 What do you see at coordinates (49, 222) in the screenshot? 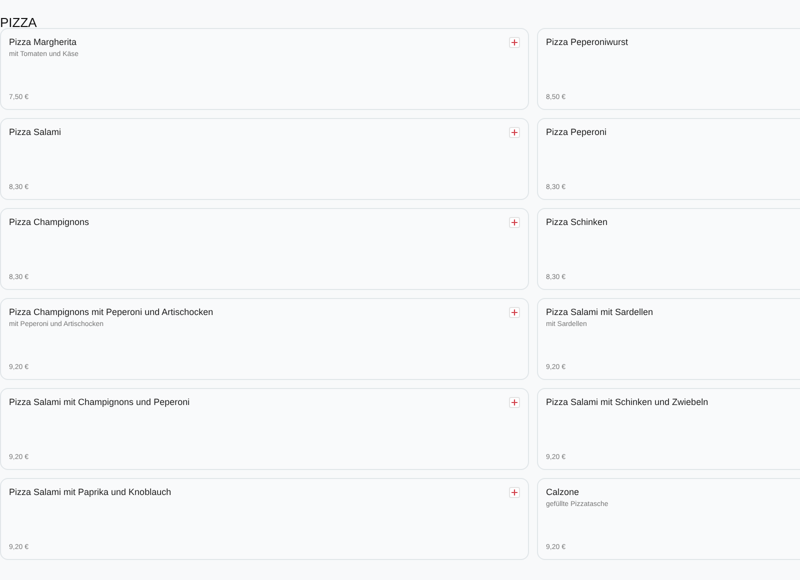
I see `item-name: Pizza Champignons` at bounding box center [49, 222].